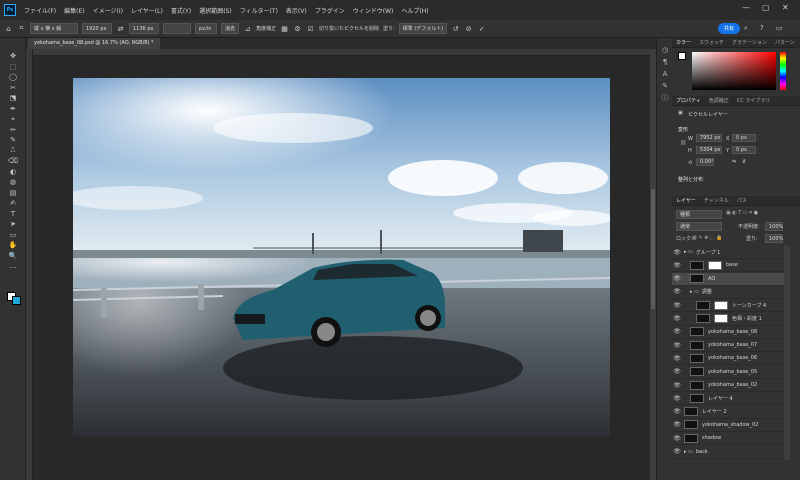 This screenshot has width=800, height=480. Describe the element at coordinates (266, 28) in the screenshot. I see `straighten-label: 角度補正` at that location.